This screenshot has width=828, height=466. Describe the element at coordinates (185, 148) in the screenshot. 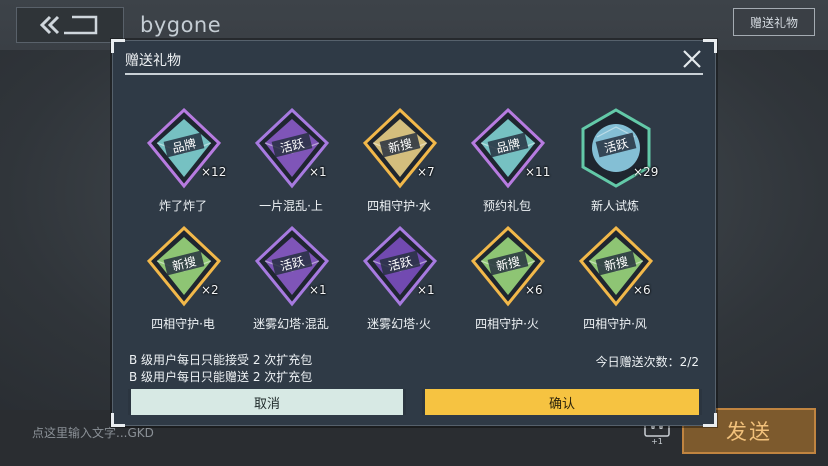

I see `brand-gem-icon: 品牌 ×12` at that location.